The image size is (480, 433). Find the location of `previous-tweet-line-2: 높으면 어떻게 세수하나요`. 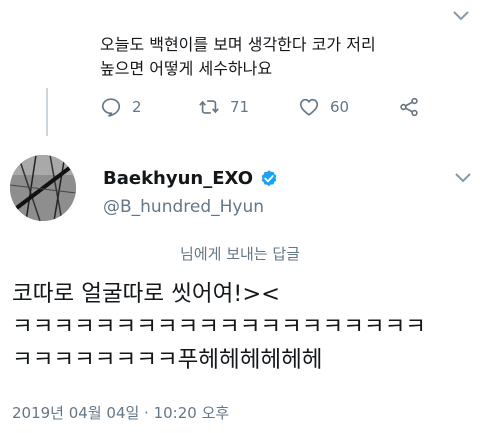

previous-tweet-line-2: 높으면 어떻게 세수하나요 is located at coordinates (186, 68).